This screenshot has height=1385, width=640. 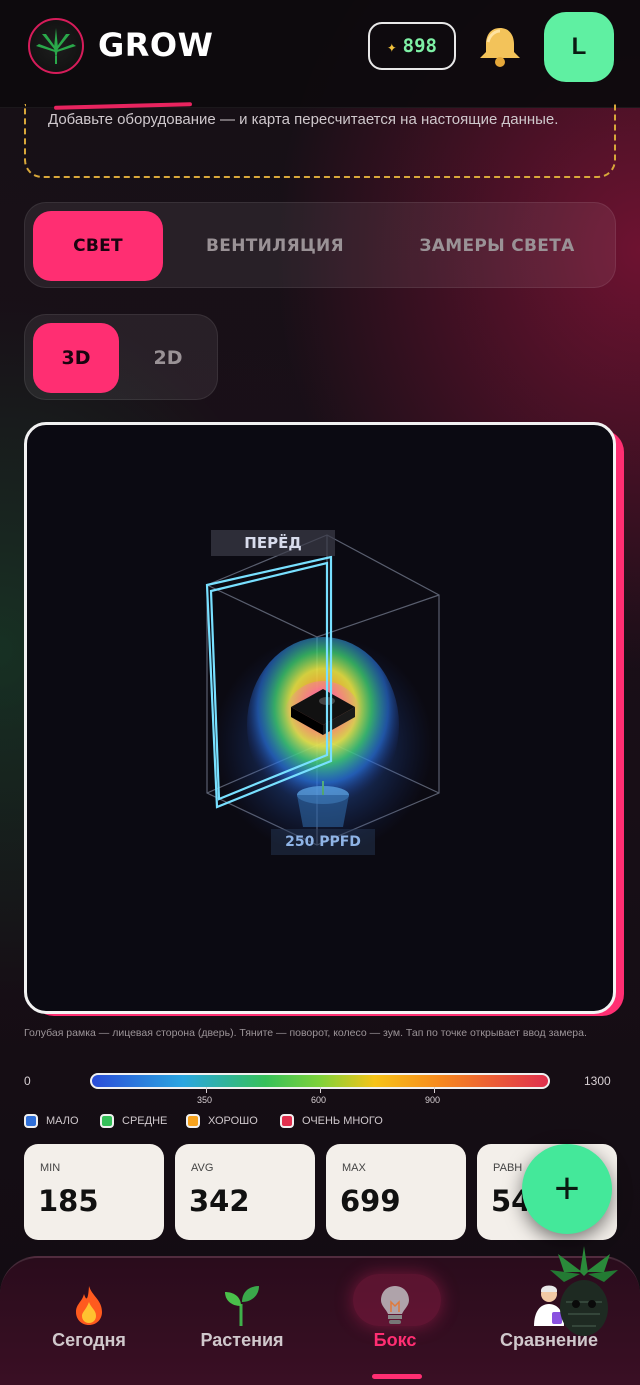 What do you see at coordinates (322, 694) in the screenshot?
I see `grow-box-scene` at bounding box center [322, 694].